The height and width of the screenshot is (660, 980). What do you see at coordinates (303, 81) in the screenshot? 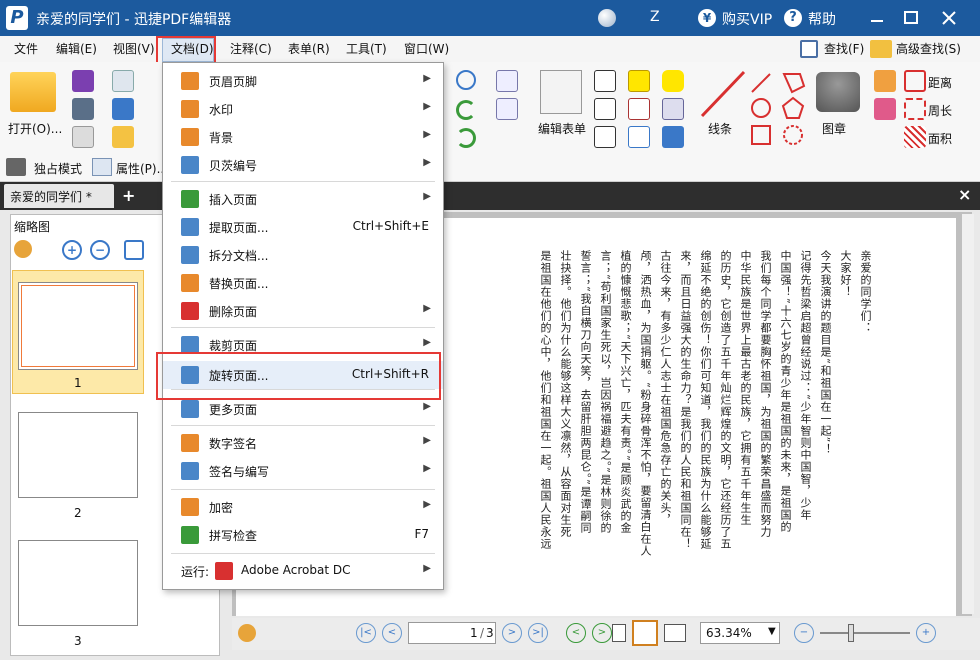
I see `document-menu-item: 页眉页脚 ▶` at bounding box center [303, 81].